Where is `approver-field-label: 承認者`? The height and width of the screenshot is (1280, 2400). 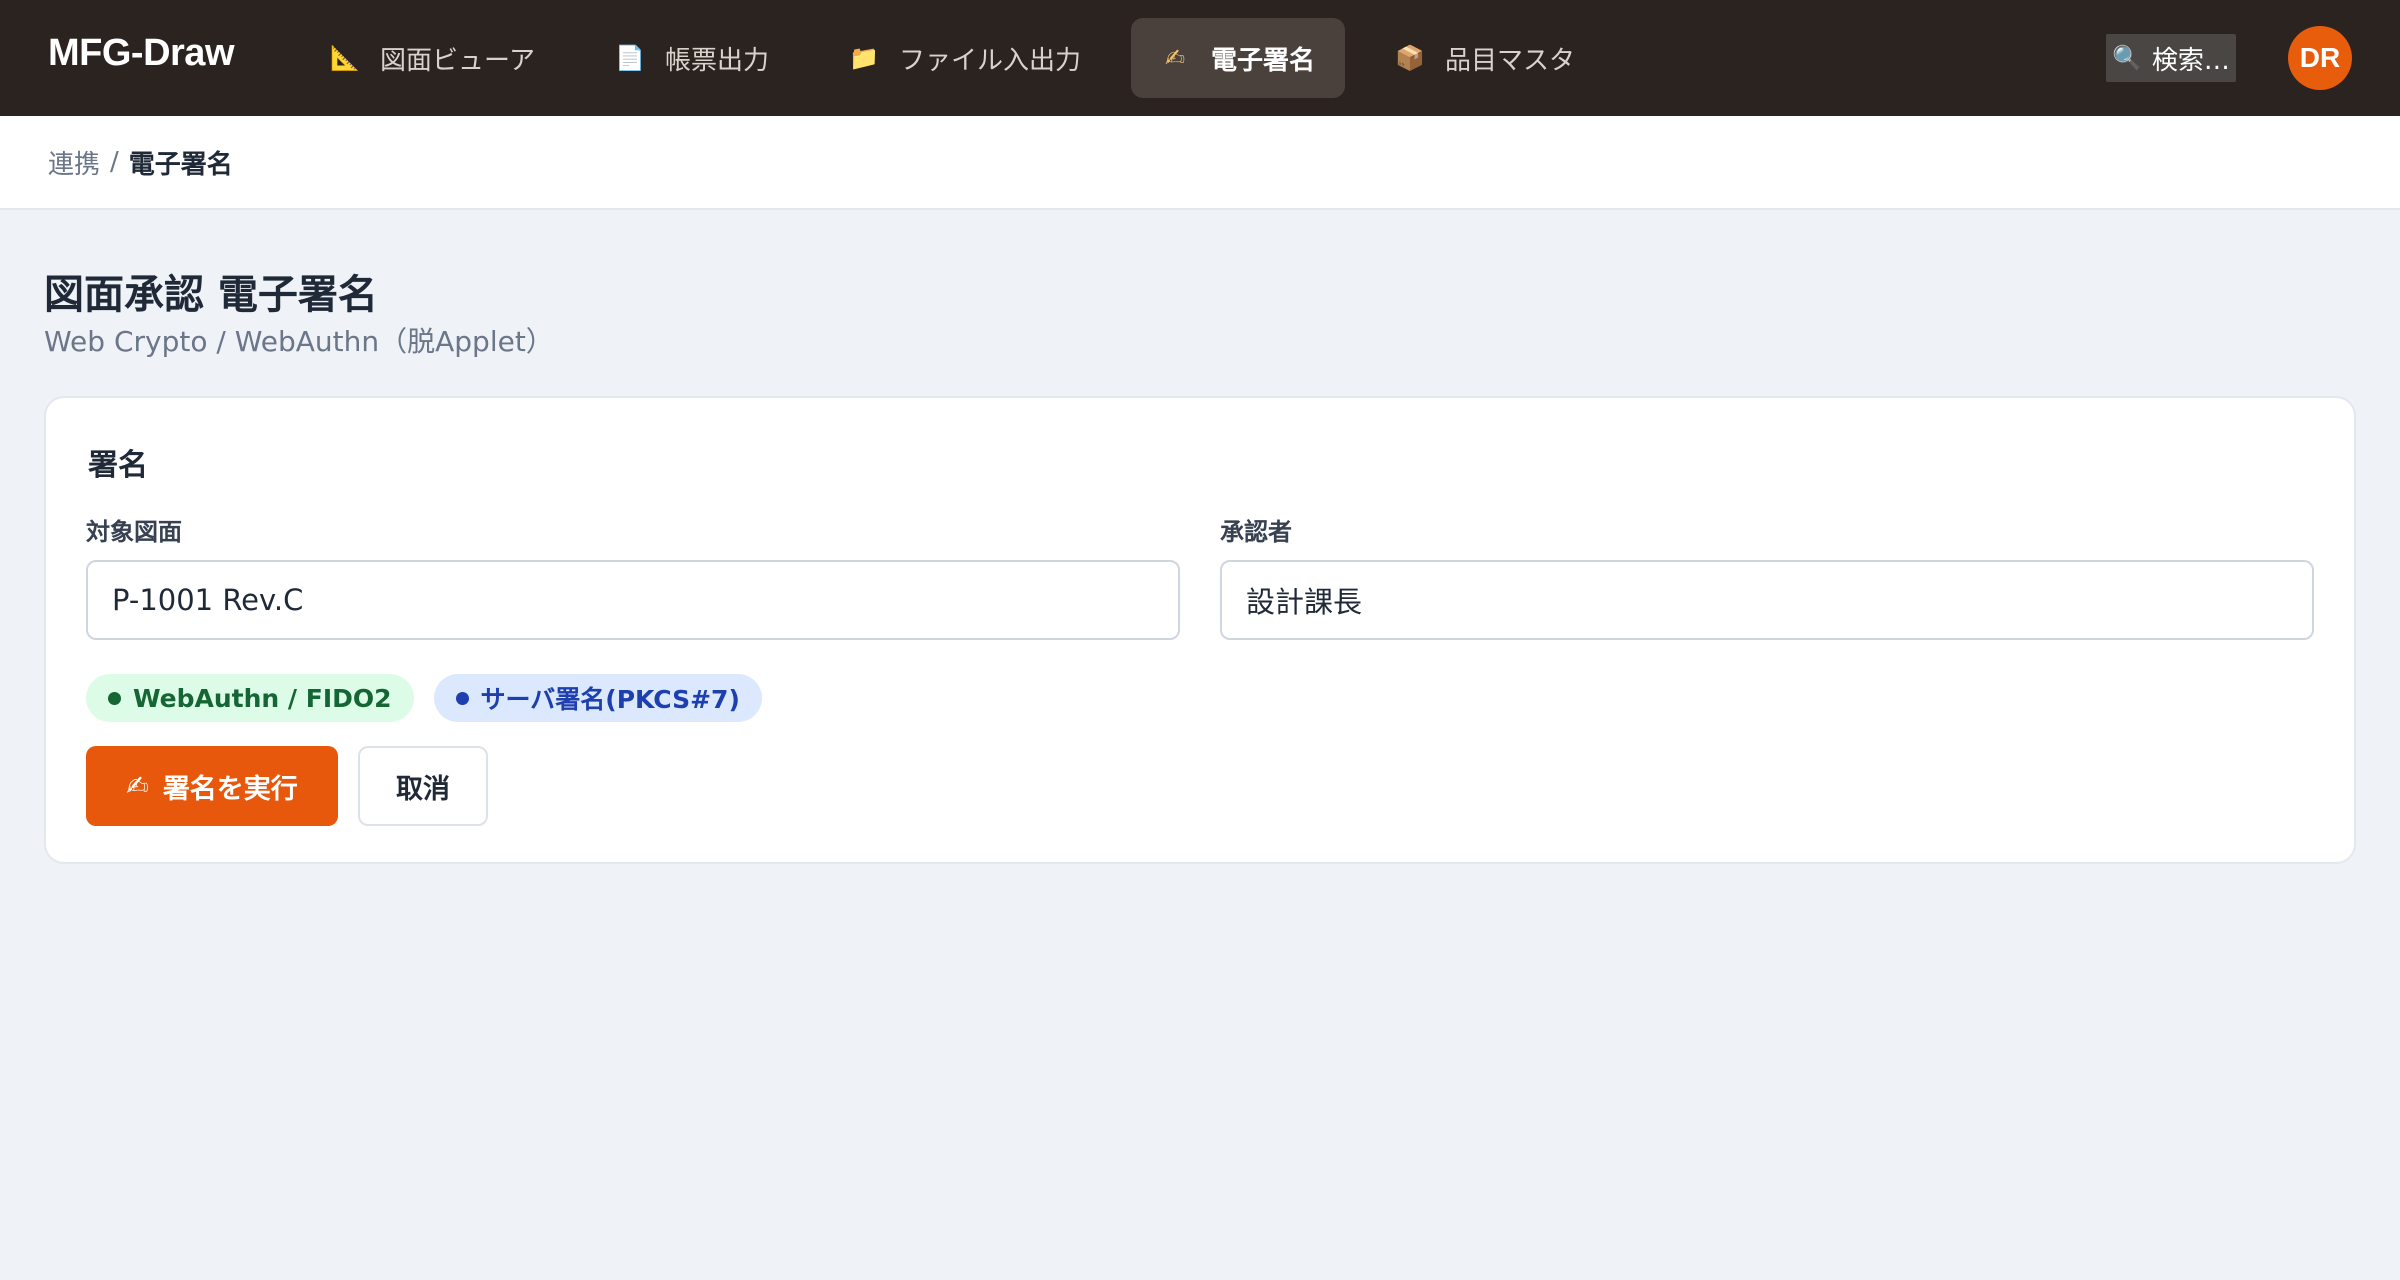 approver-field-label: 承認者 is located at coordinates (1256, 532).